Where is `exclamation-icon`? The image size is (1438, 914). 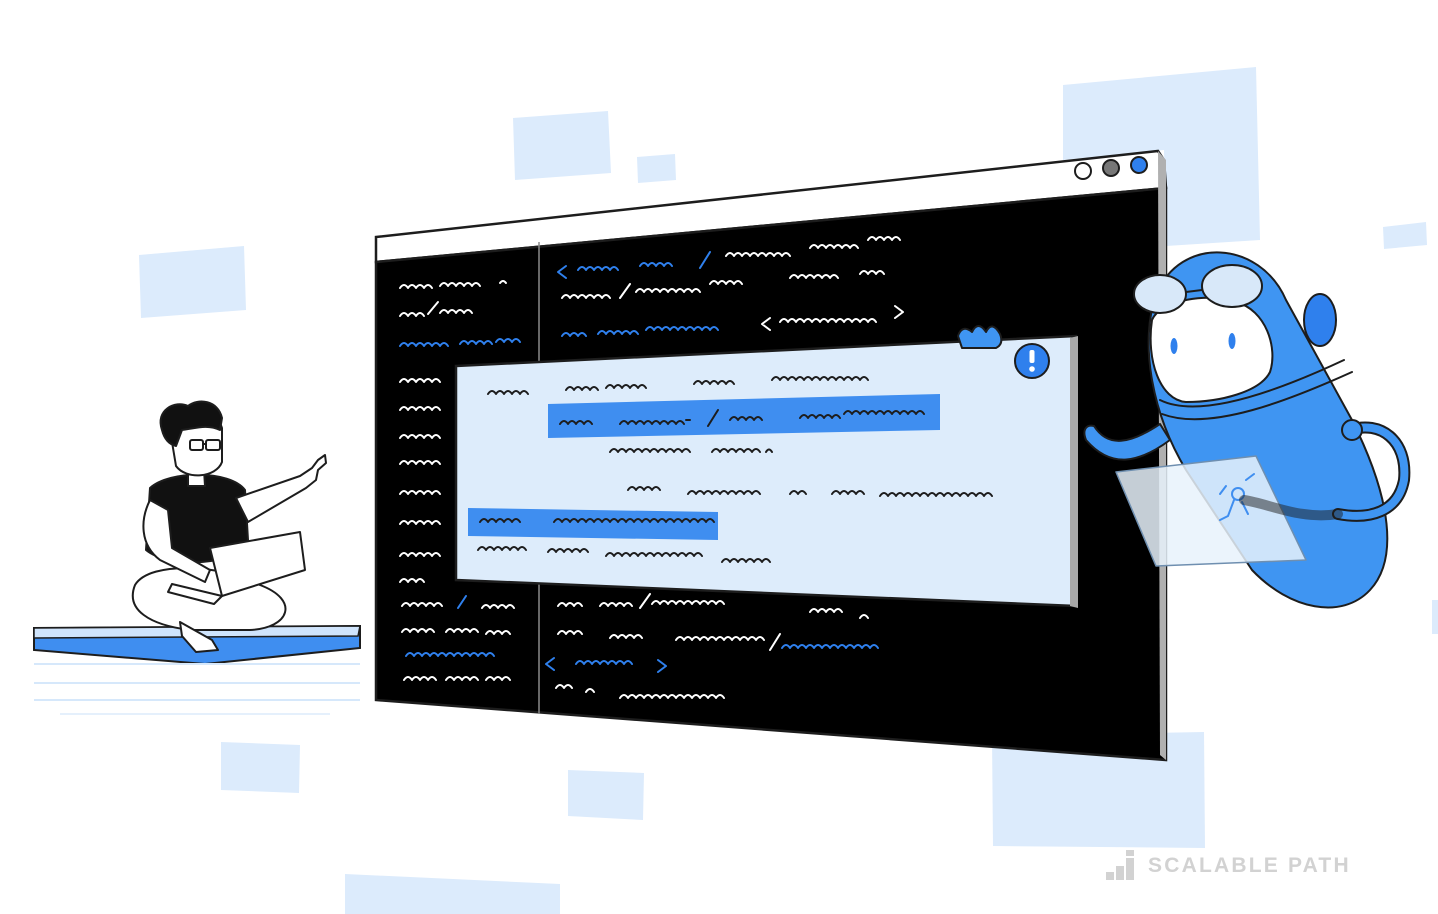 exclamation-icon is located at coordinates (1032, 361).